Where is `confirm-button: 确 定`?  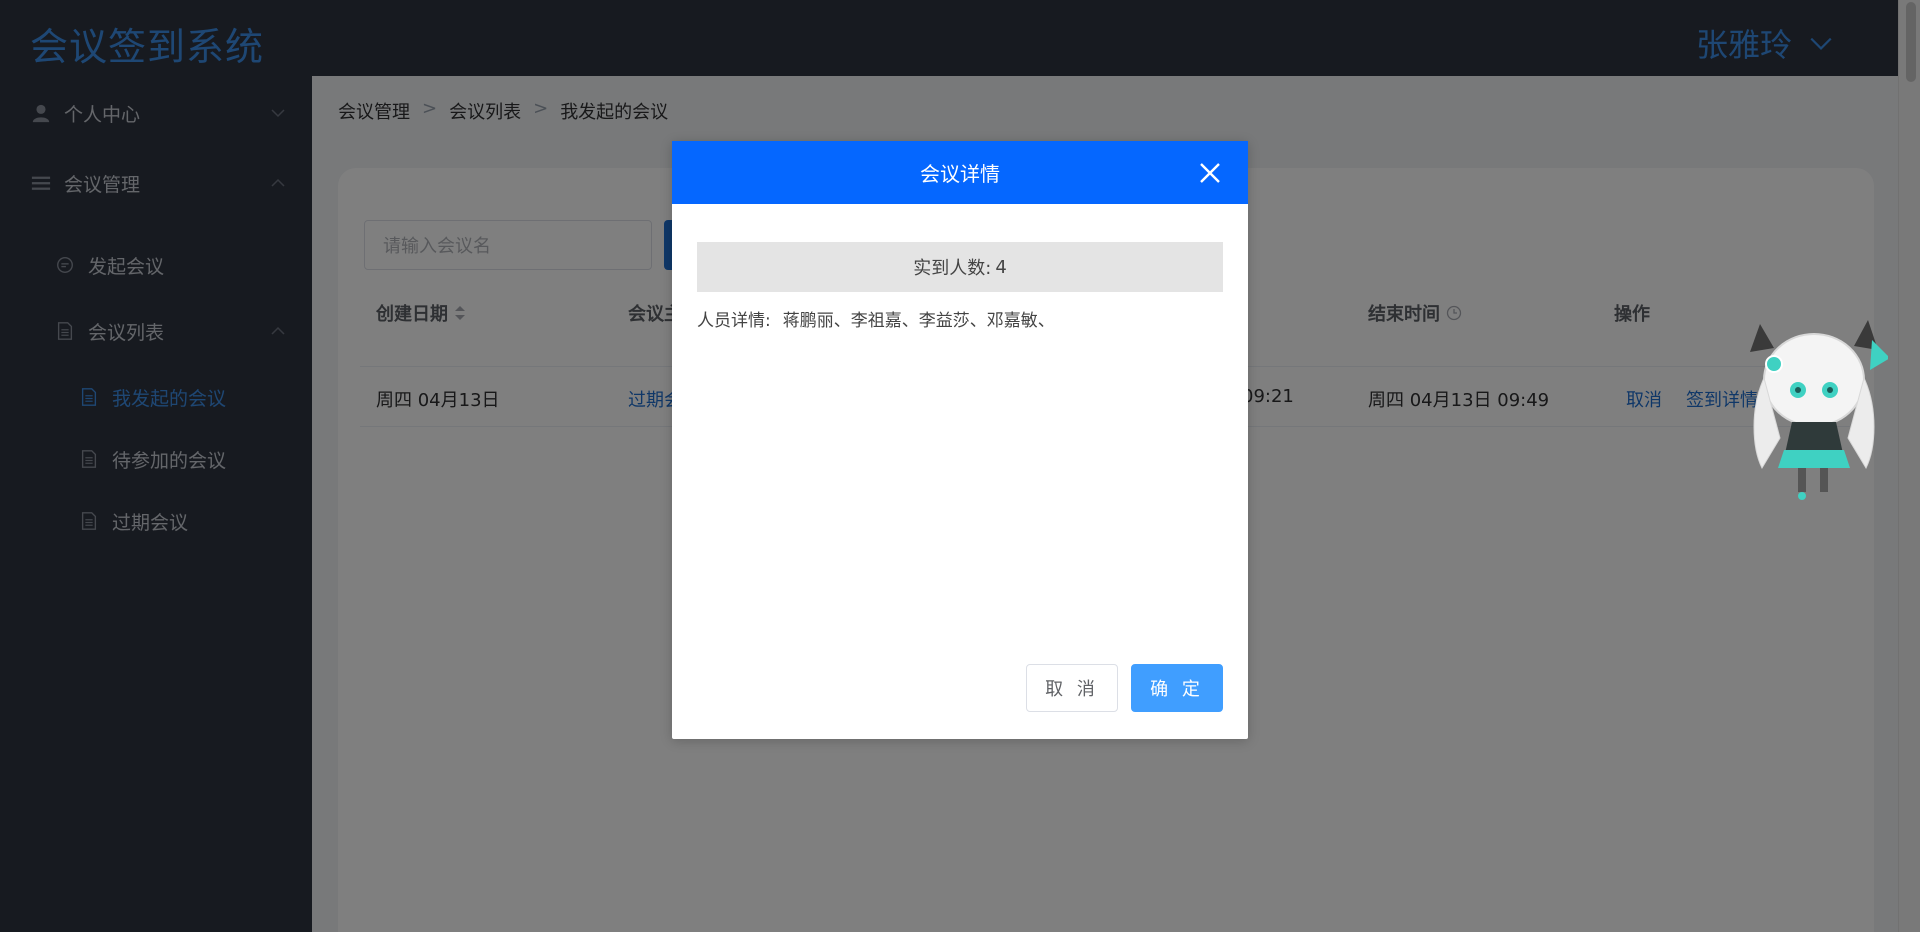 confirm-button: 确 定 is located at coordinates (1177, 688).